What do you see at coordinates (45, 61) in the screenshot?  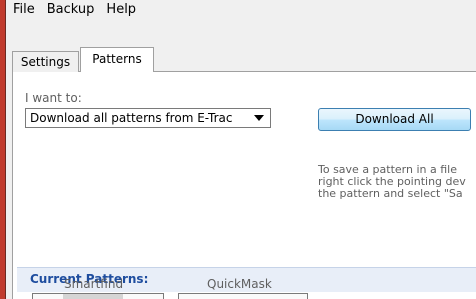 I see `tab-settings: Settings` at bounding box center [45, 61].